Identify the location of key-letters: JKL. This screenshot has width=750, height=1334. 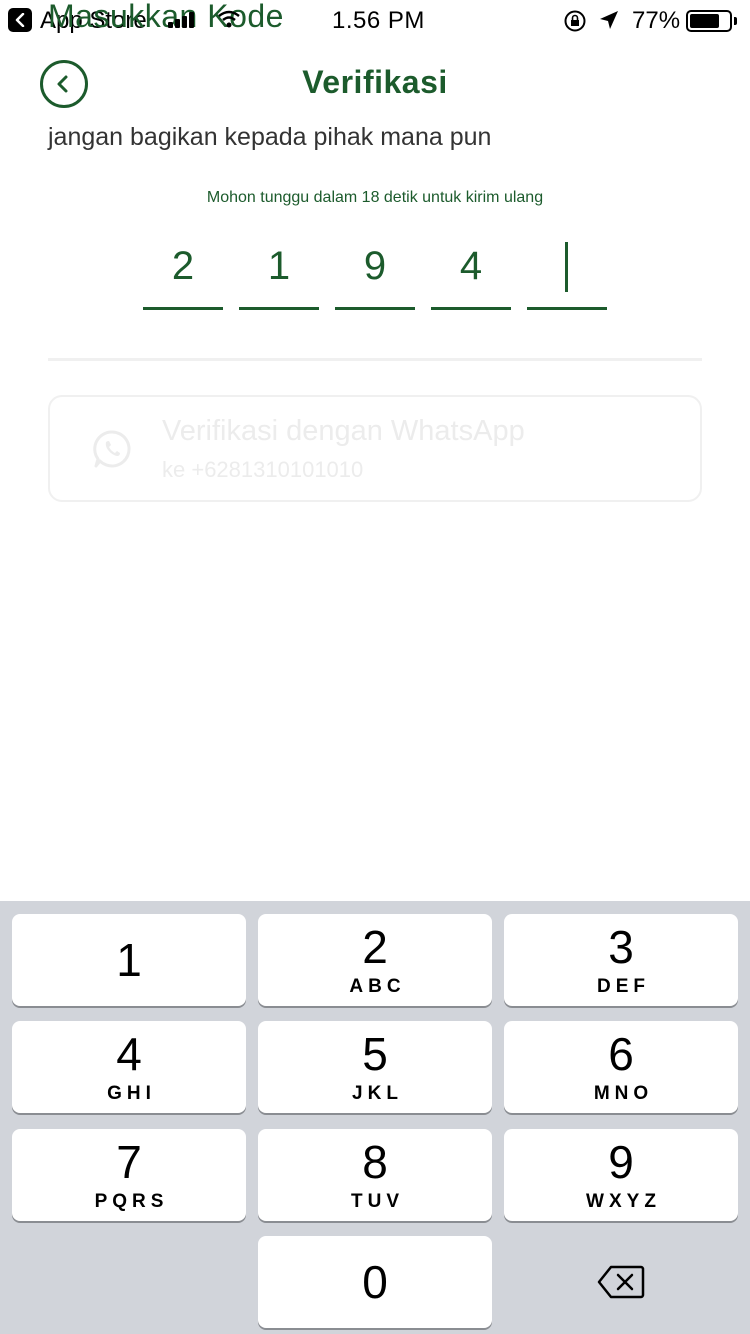
(377, 1093).